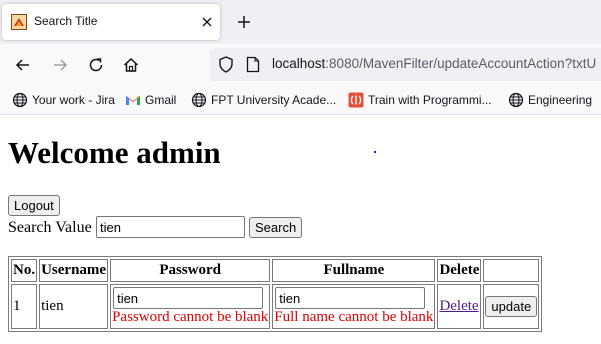 The image size is (601, 344). Describe the element at coordinates (131, 65) in the screenshot. I see `home-icon` at that location.